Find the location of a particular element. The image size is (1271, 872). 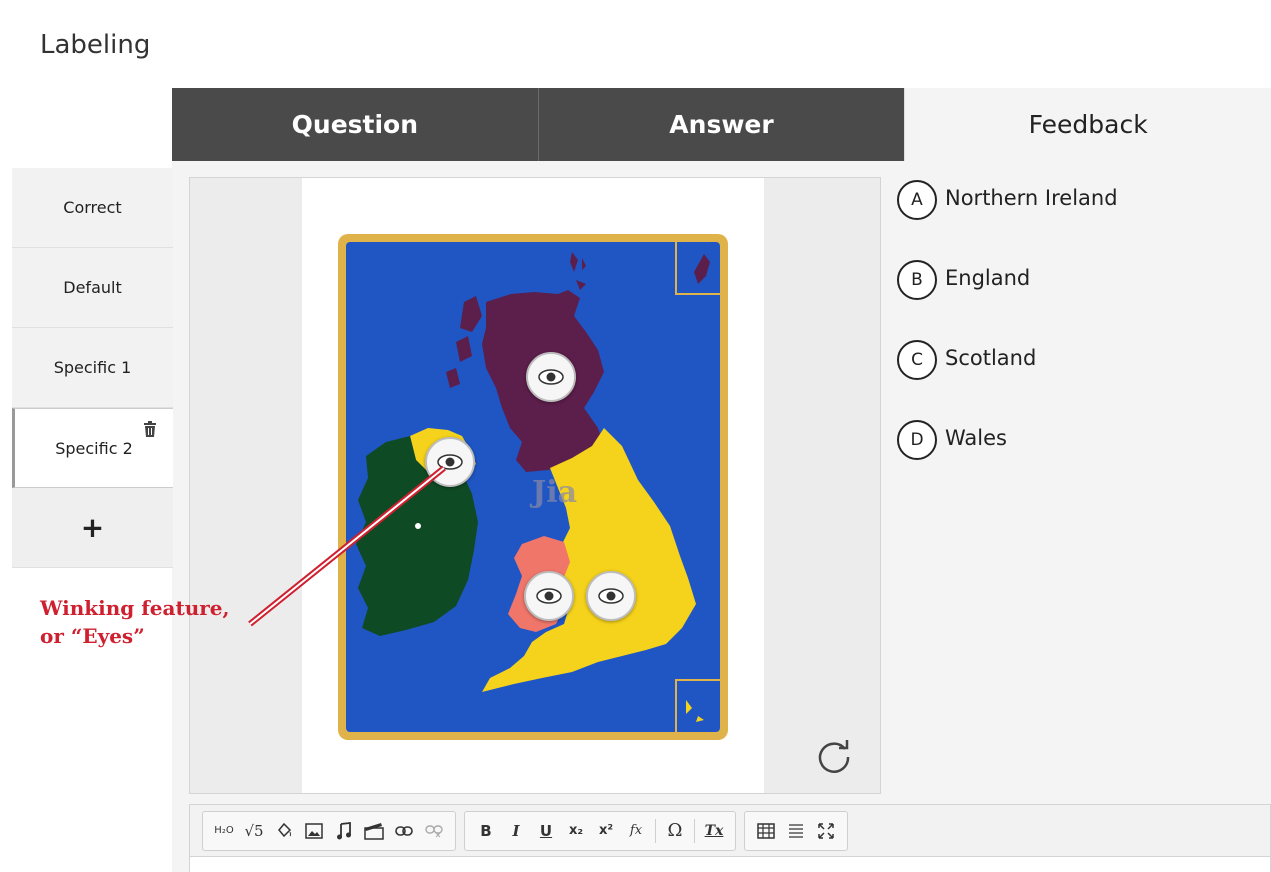

clear-format-button: Tx is located at coordinates (714, 831).